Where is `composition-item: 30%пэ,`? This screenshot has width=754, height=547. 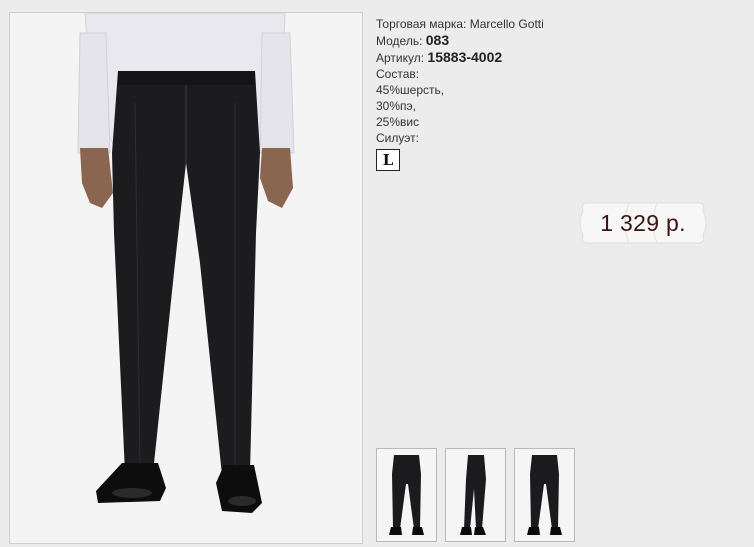 composition-item: 30%пэ, is located at coordinates (396, 106).